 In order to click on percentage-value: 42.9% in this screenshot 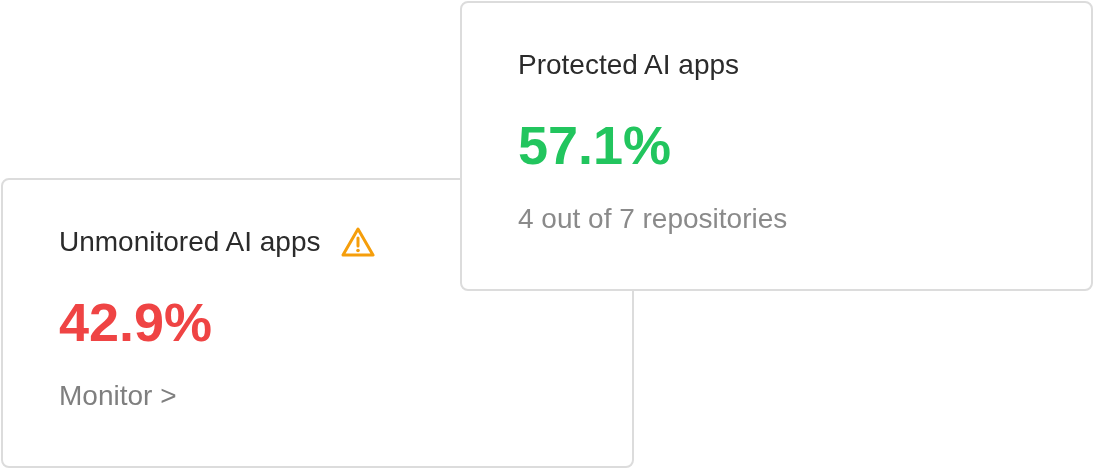, I will do `click(136, 322)`.